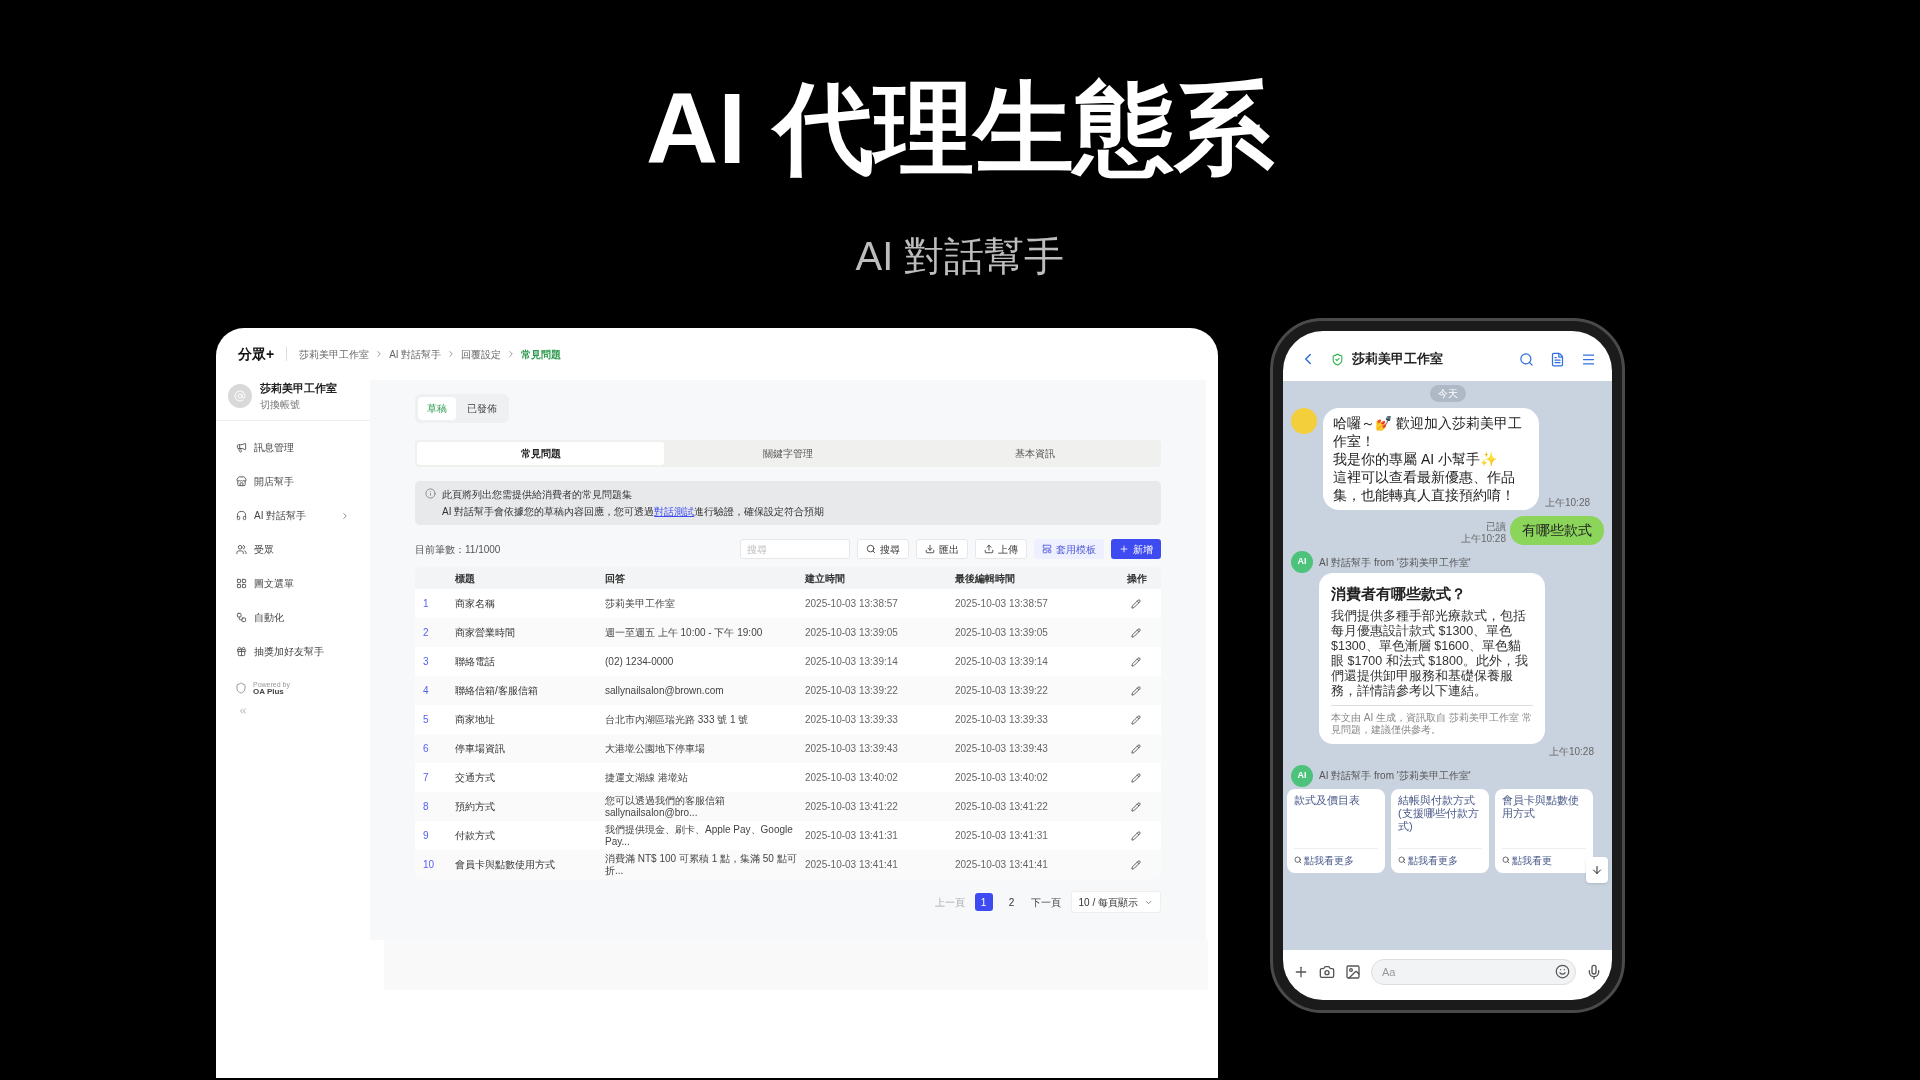 The width and height of the screenshot is (1920, 1080). Describe the element at coordinates (1011, 902) in the screenshot. I see `page-button: 2` at that location.